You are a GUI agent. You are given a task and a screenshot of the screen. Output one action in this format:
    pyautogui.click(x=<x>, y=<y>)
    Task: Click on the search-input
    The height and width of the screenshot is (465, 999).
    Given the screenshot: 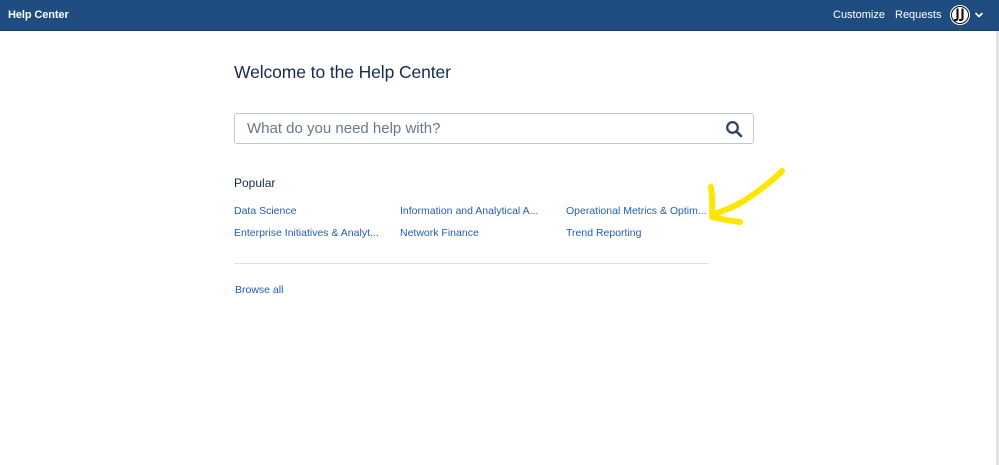 What is the action you would take?
    pyautogui.click(x=470, y=128)
    